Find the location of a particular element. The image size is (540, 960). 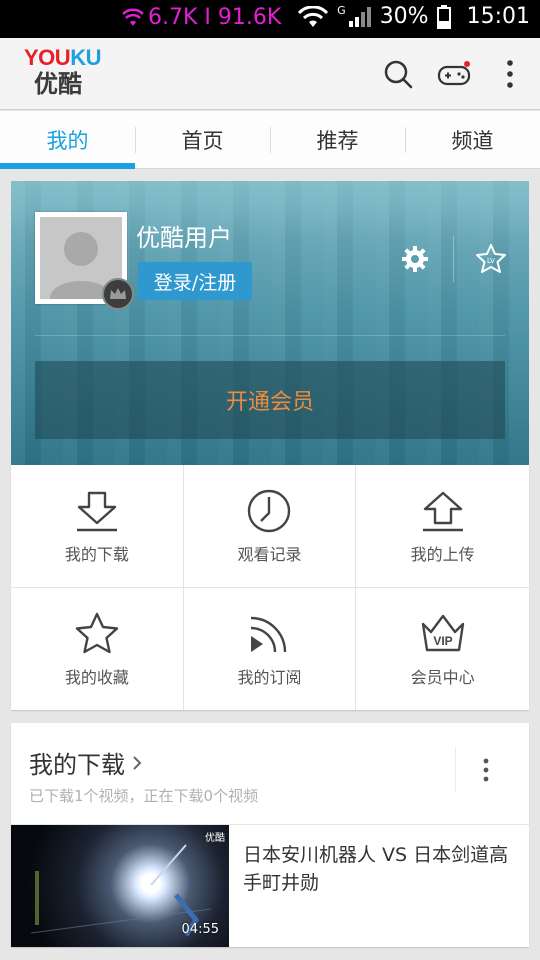

download-icon is located at coordinates (96, 511).